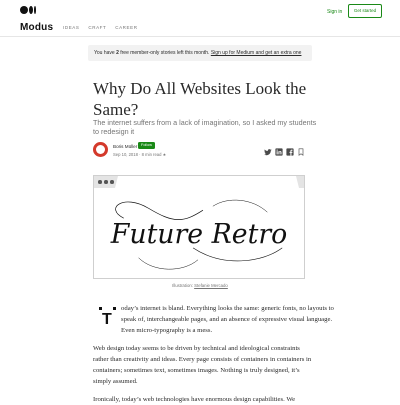  I want to click on header-divider, so click(200, 36).